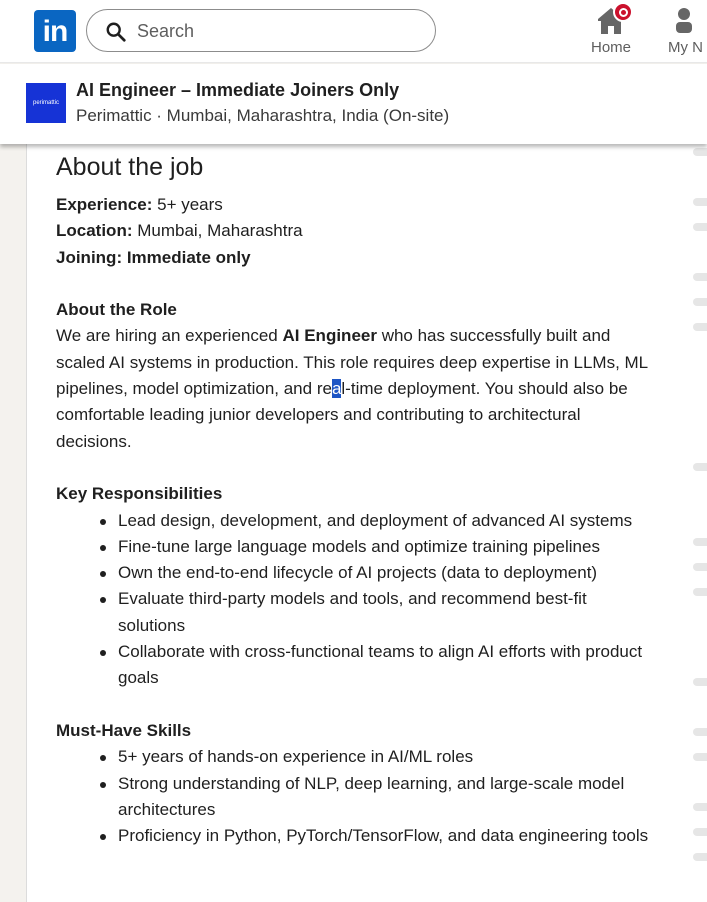  Describe the element at coordinates (187, 204) in the screenshot. I see `experience-value: 5+ years` at that location.